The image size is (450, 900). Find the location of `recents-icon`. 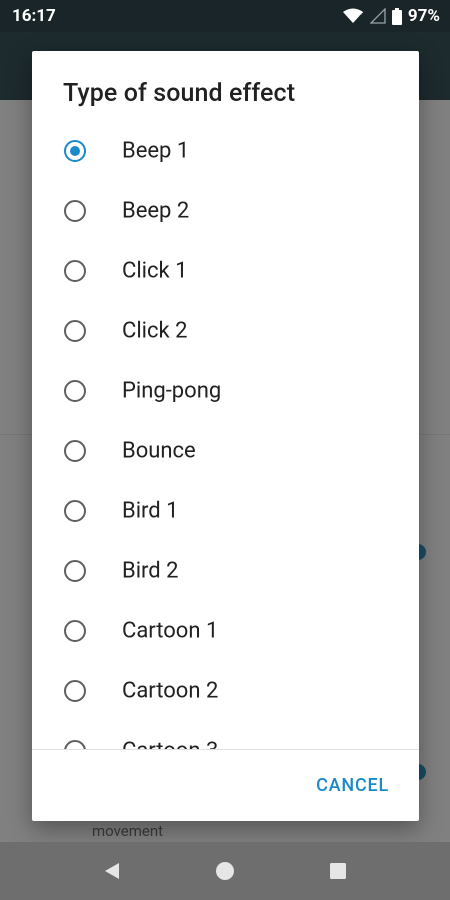

recents-icon is located at coordinates (338, 871).